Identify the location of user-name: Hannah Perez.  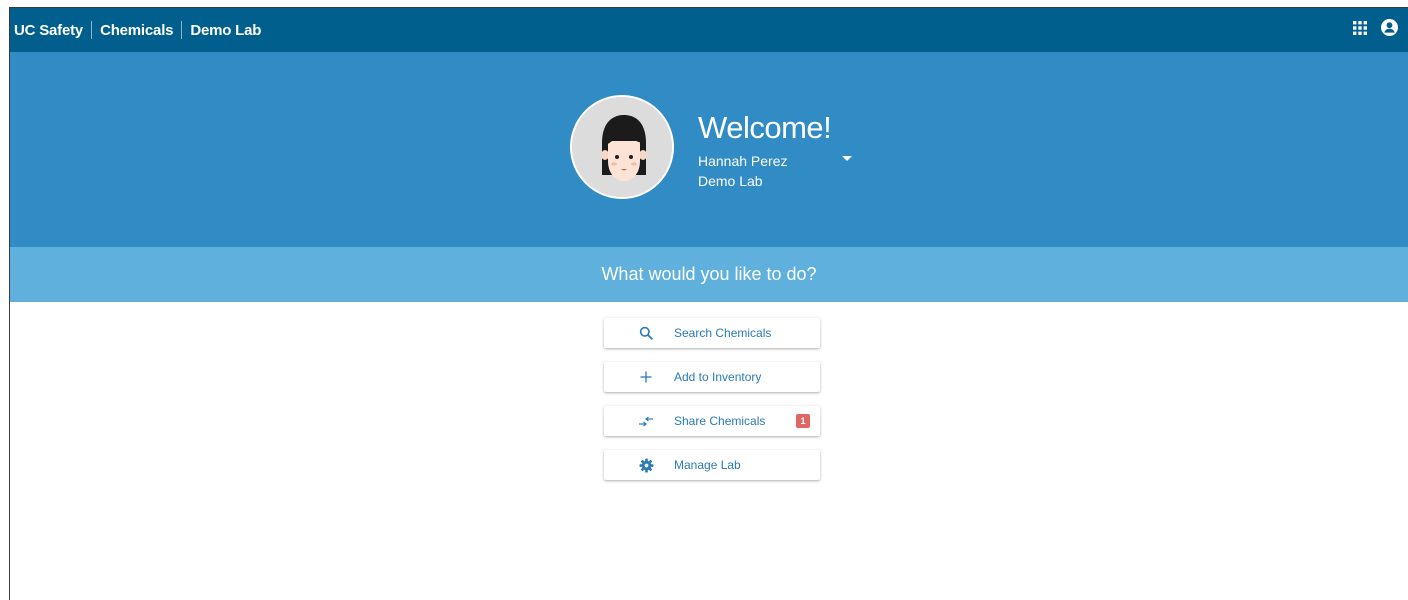
(743, 161).